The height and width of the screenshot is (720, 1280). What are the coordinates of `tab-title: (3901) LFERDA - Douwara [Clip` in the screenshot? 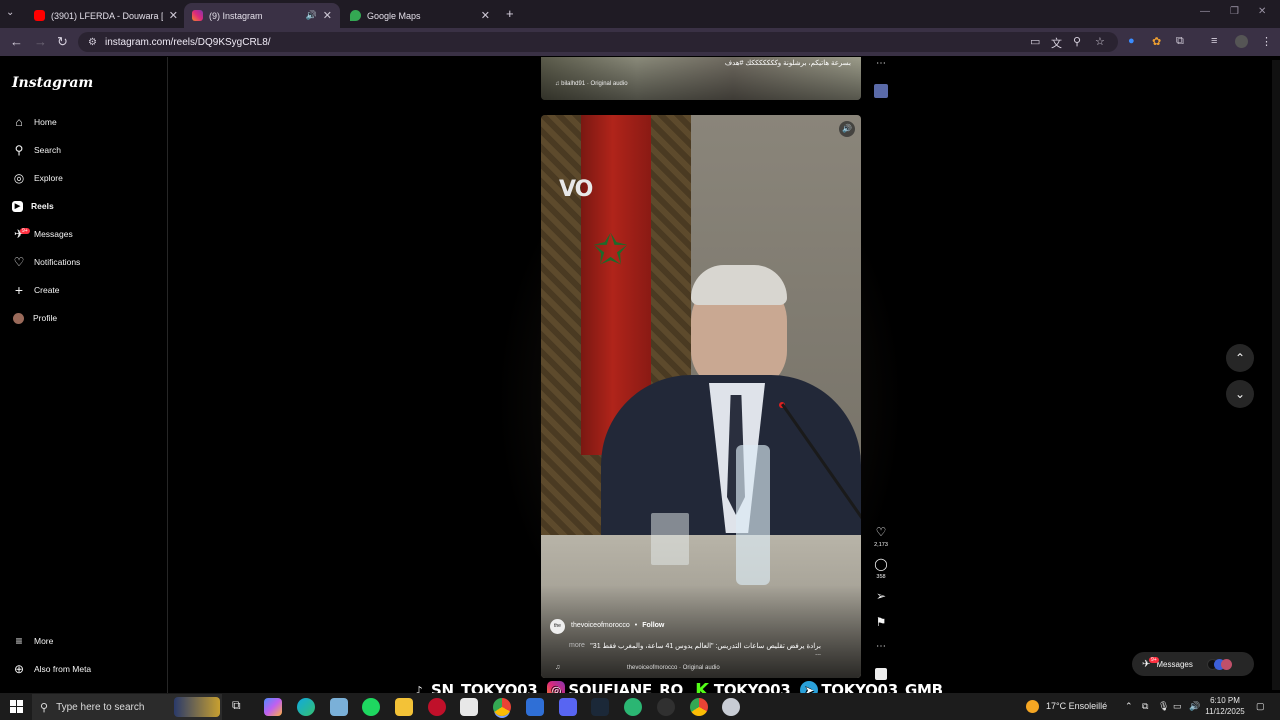 It's located at (107, 15).